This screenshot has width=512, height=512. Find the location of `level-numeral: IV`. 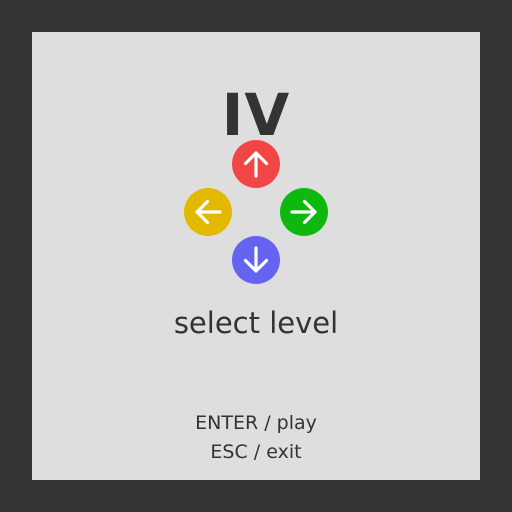

level-numeral: IV is located at coordinates (256, 115).